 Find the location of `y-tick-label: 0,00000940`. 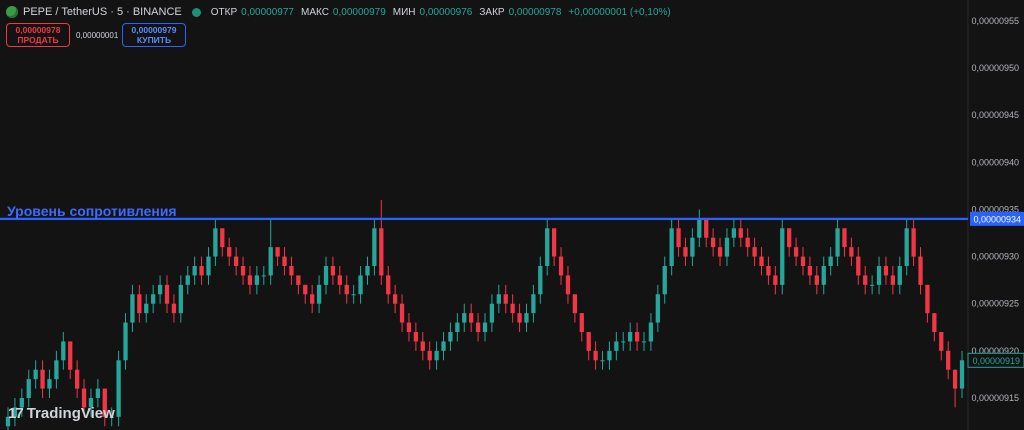

y-tick-label: 0,00000940 is located at coordinates (995, 162).